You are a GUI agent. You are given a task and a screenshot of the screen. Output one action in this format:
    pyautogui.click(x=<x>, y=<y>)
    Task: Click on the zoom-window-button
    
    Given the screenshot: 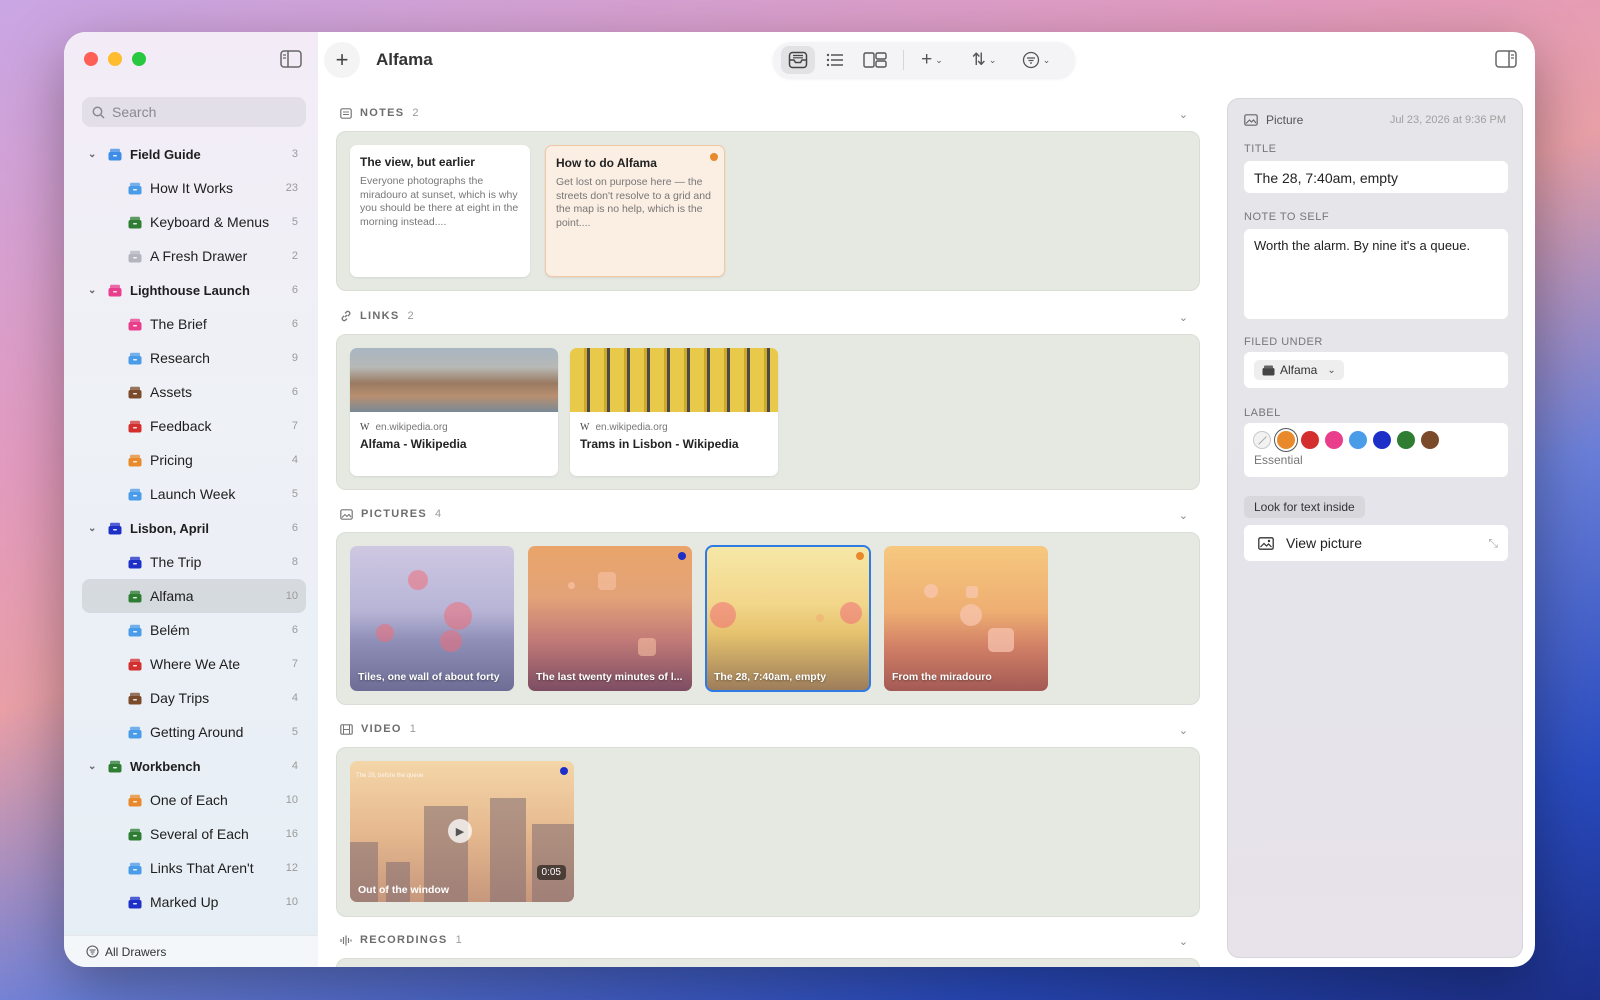 What is the action you would take?
    pyautogui.click(x=139, y=59)
    